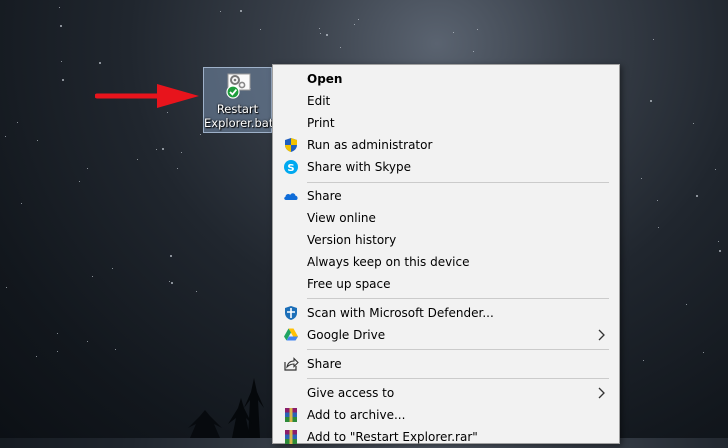 This screenshot has width=728, height=448. Describe the element at coordinates (446, 123) in the screenshot. I see `menu-item-print: Print` at that location.